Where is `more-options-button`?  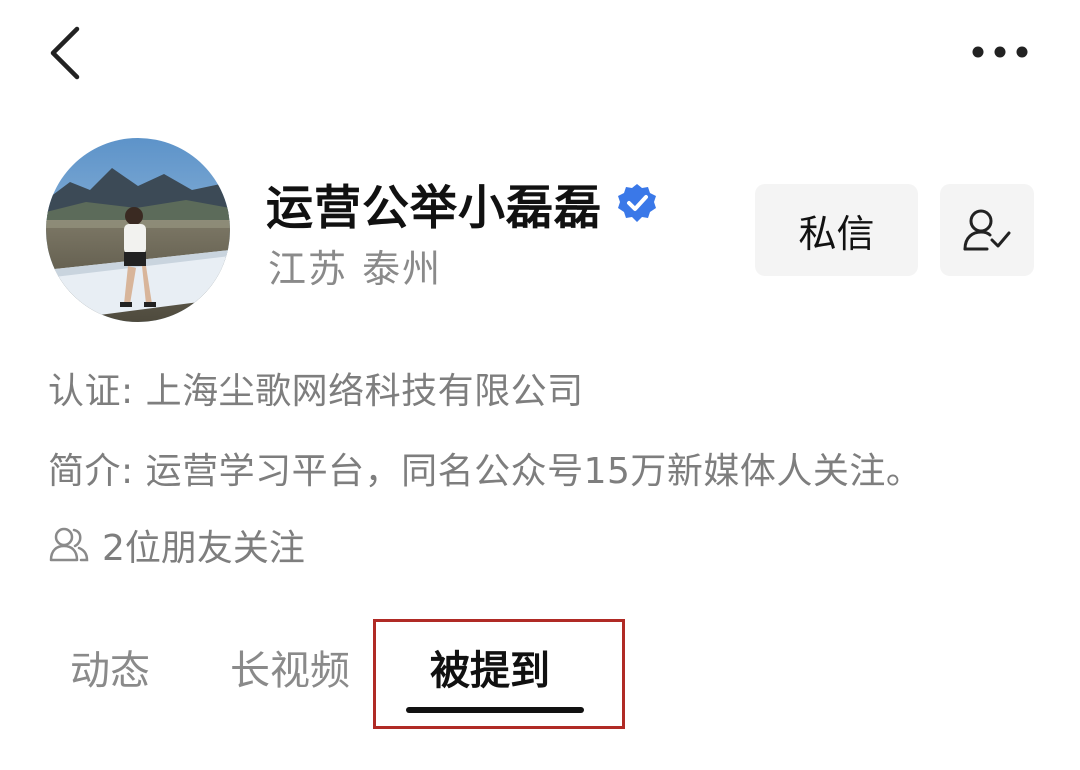
more-options-button is located at coordinates (1000, 52).